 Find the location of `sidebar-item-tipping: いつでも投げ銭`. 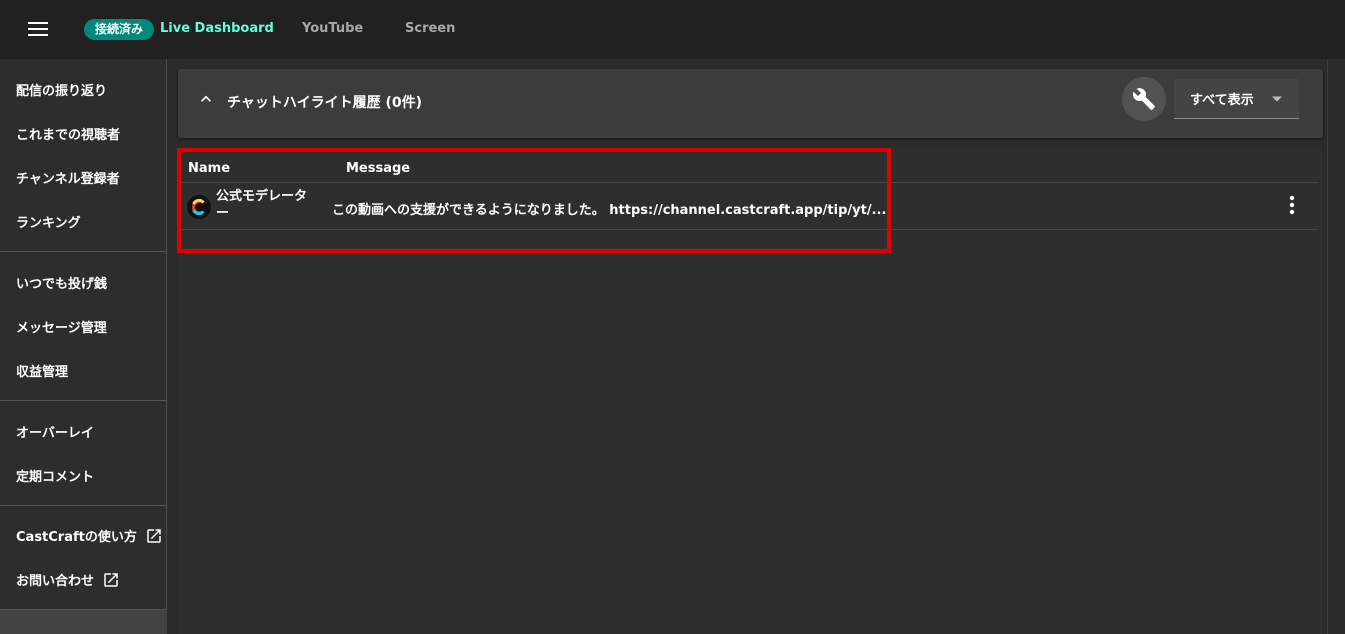

sidebar-item-tipping: いつでも投げ銭 is located at coordinates (61, 282).